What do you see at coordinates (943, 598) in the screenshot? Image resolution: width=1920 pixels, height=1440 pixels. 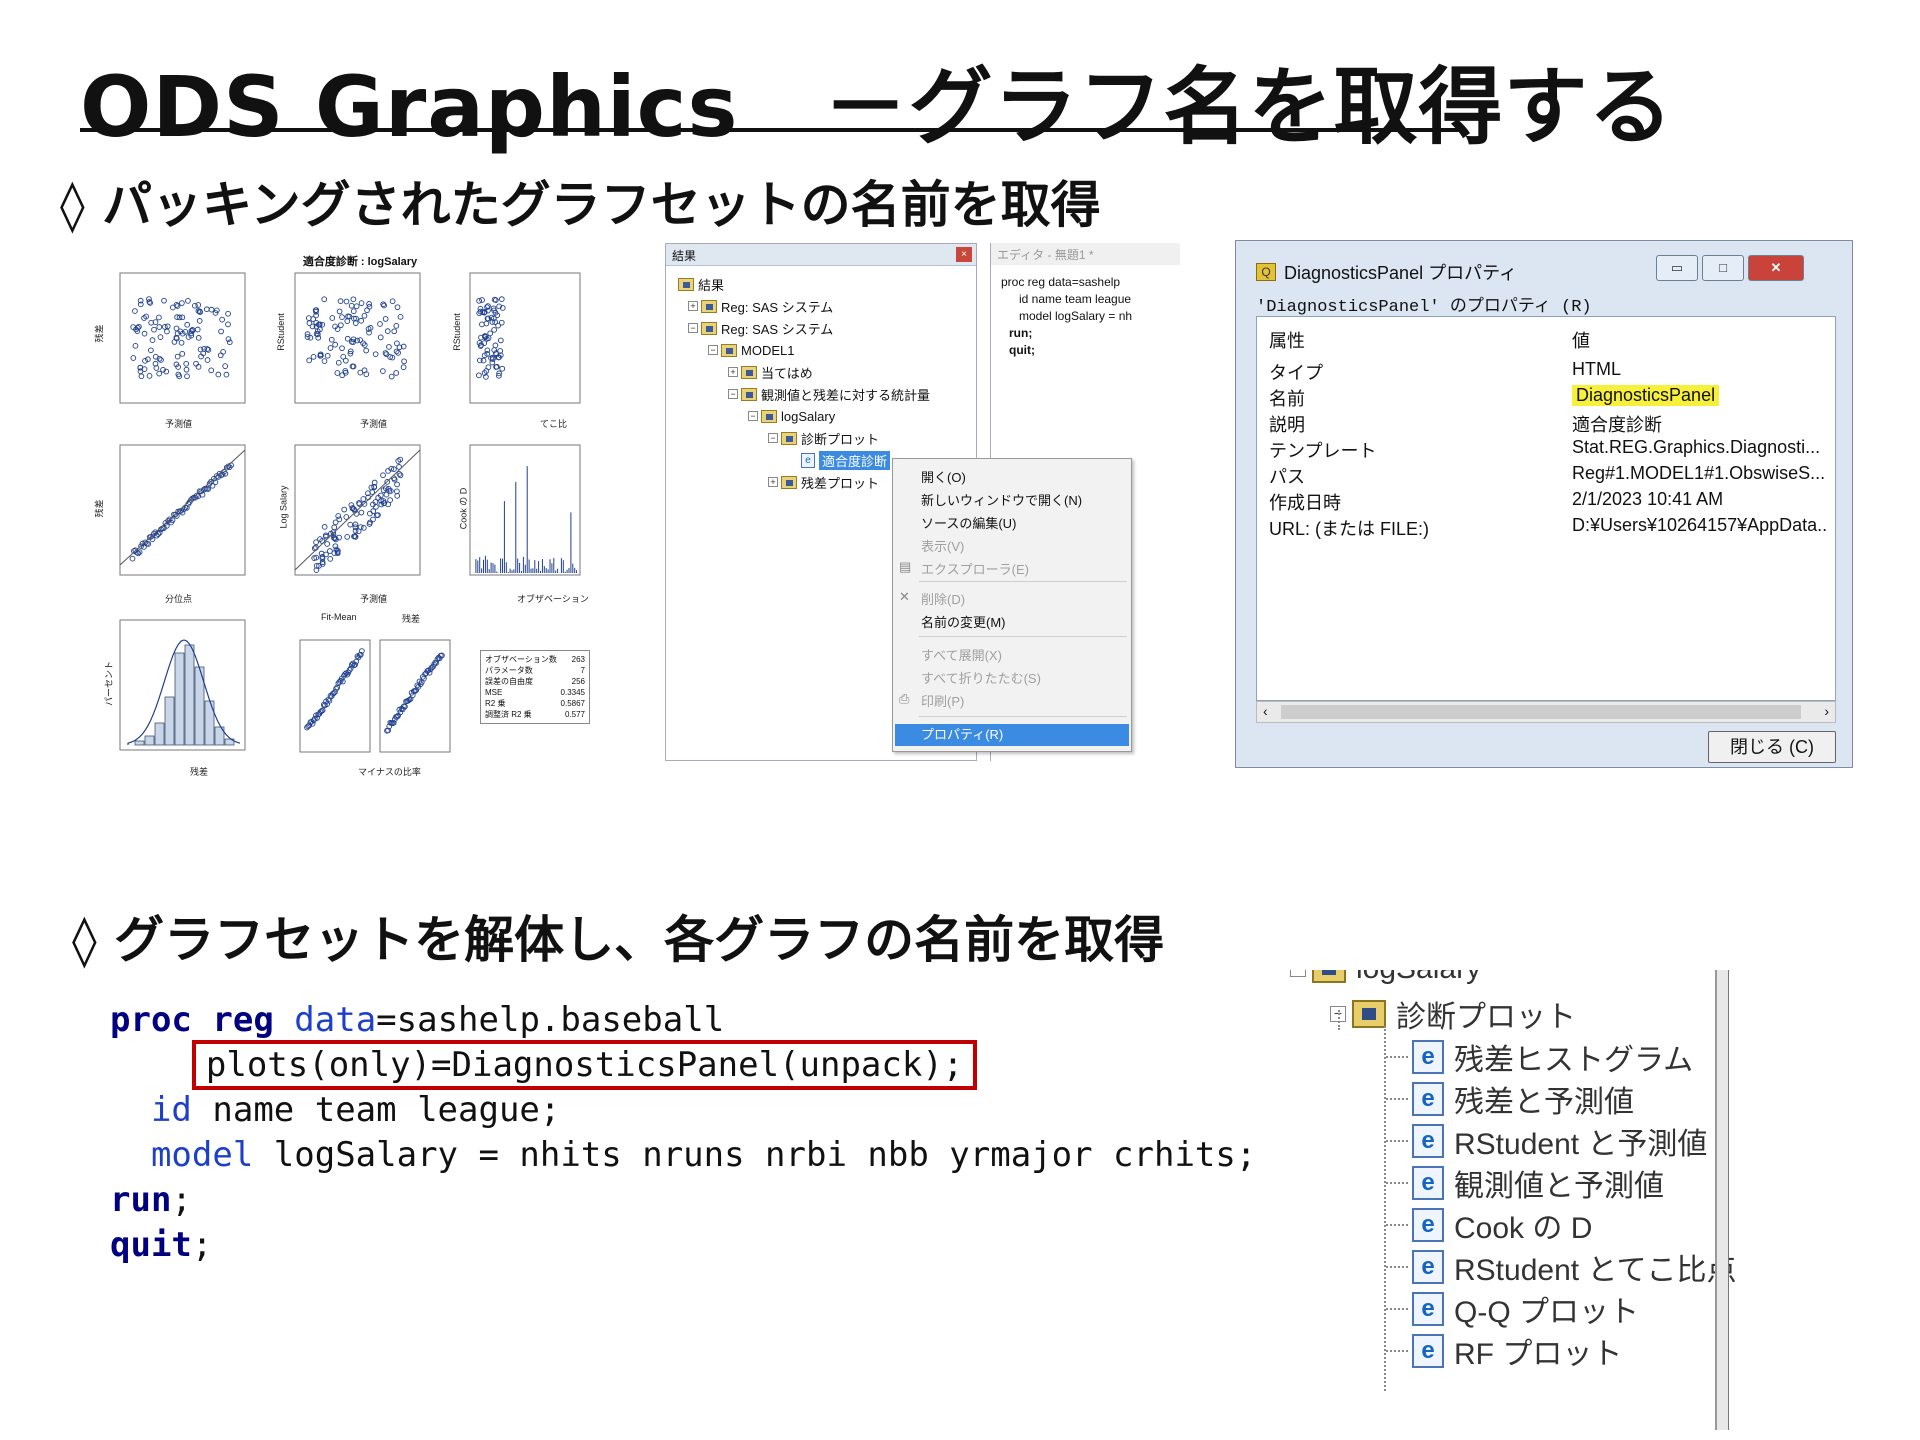 I see `menu-delete: 削除(D)` at bounding box center [943, 598].